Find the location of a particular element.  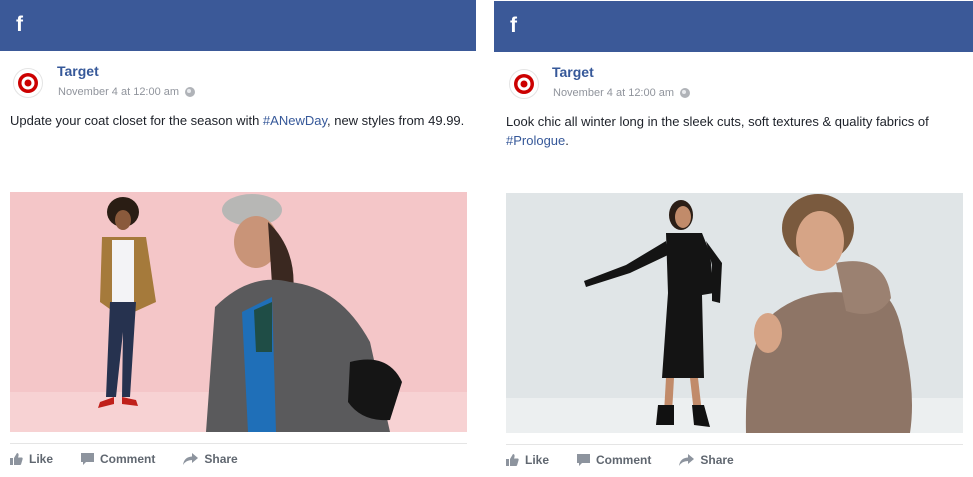

post-text-suffix: , new styles from 49.99. is located at coordinates (395, 120).